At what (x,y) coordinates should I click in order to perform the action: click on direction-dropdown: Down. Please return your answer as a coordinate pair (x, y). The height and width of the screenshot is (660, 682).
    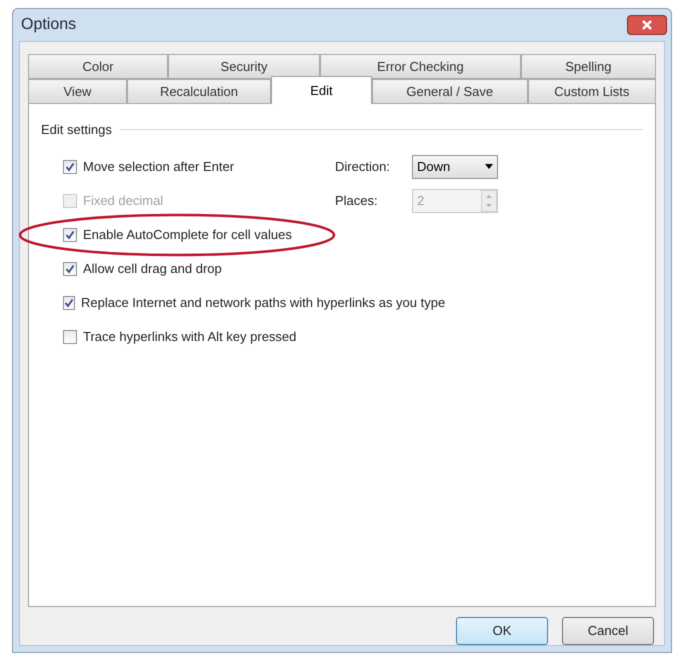
    Looking at the image, I should click on (455, 166).